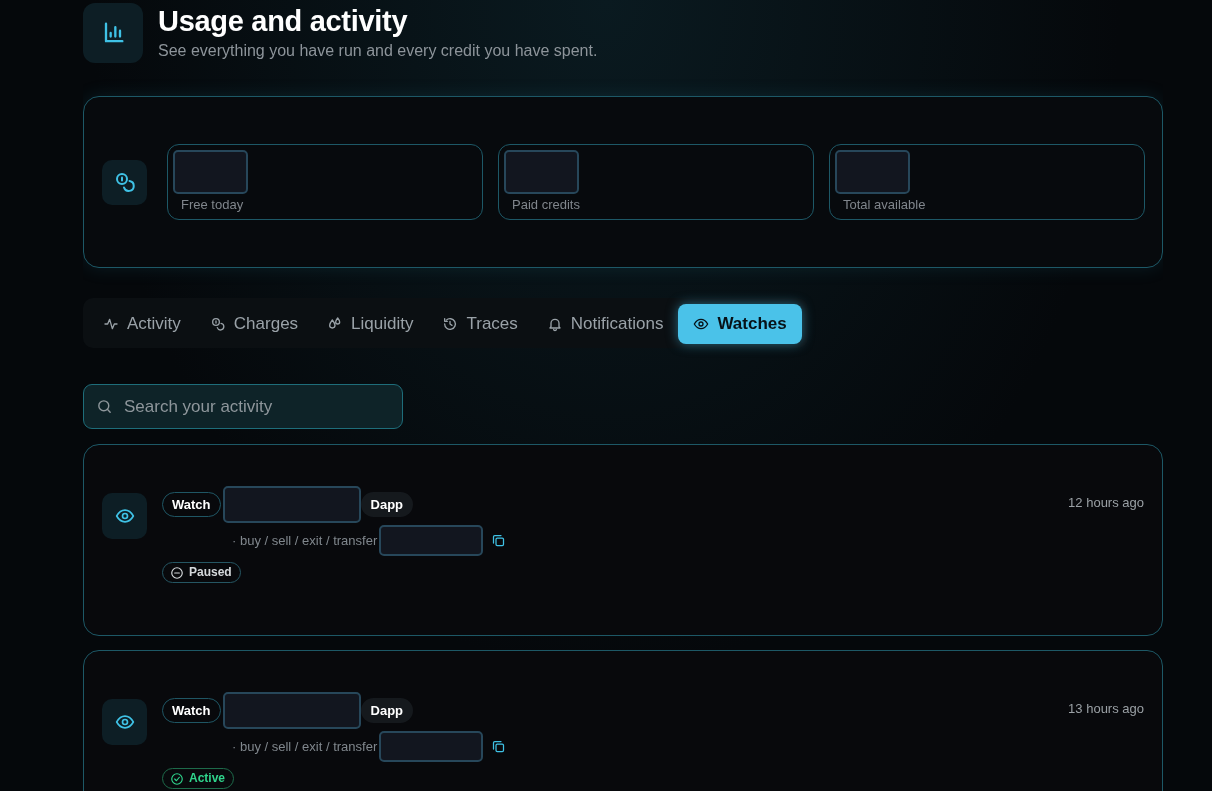 The width and height of the screenshot is (1212, 791). What do you see at coordinates (1106, 503) in the screenshot?
I see `timestamp: 12 hours ago` at bounding box center [1106, 503].